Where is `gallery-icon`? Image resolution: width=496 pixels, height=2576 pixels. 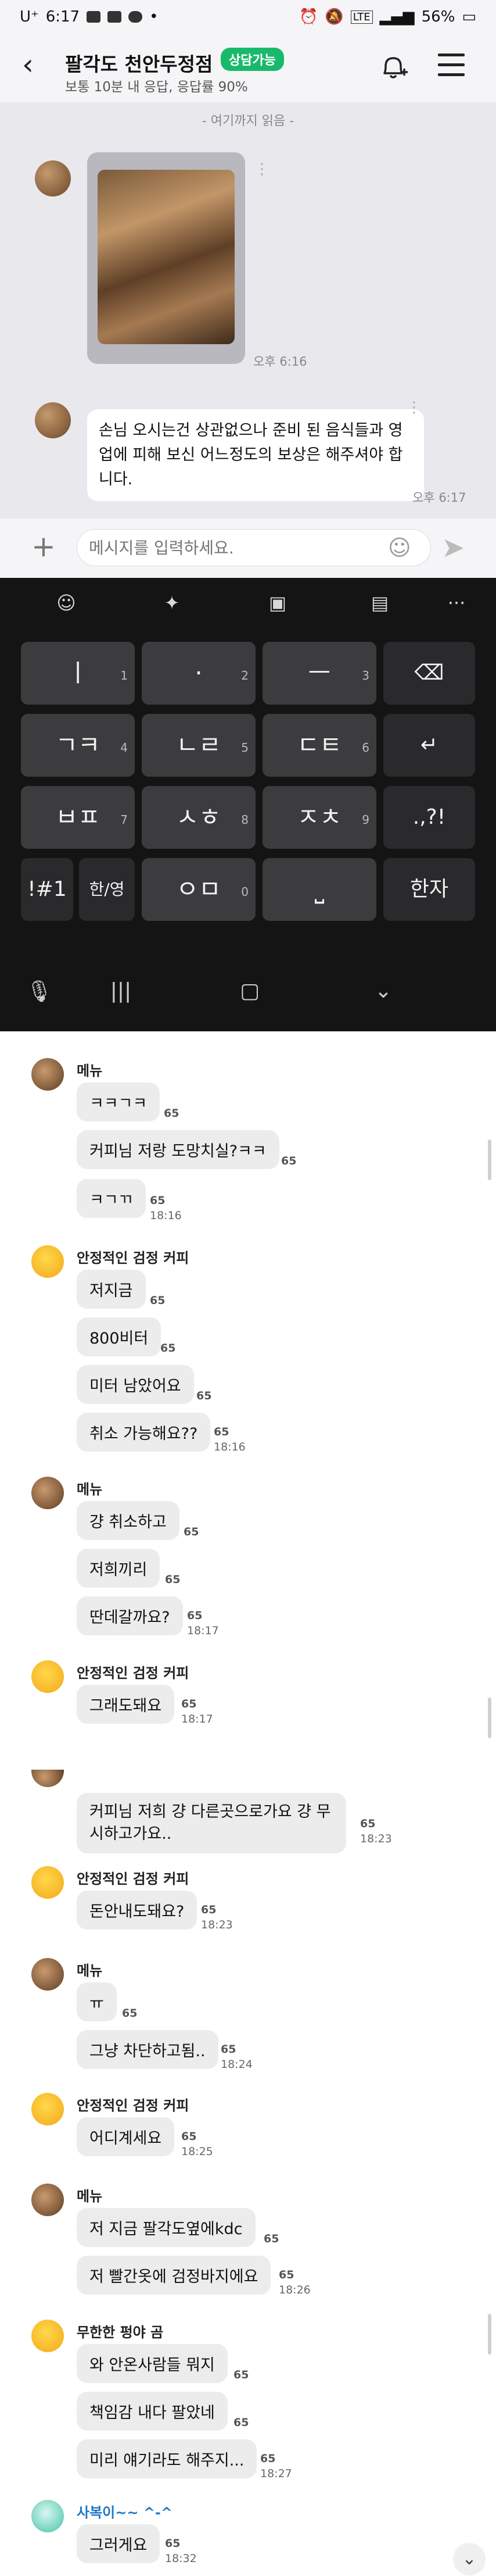
gallery-icon is located at coordinates (94, 17).